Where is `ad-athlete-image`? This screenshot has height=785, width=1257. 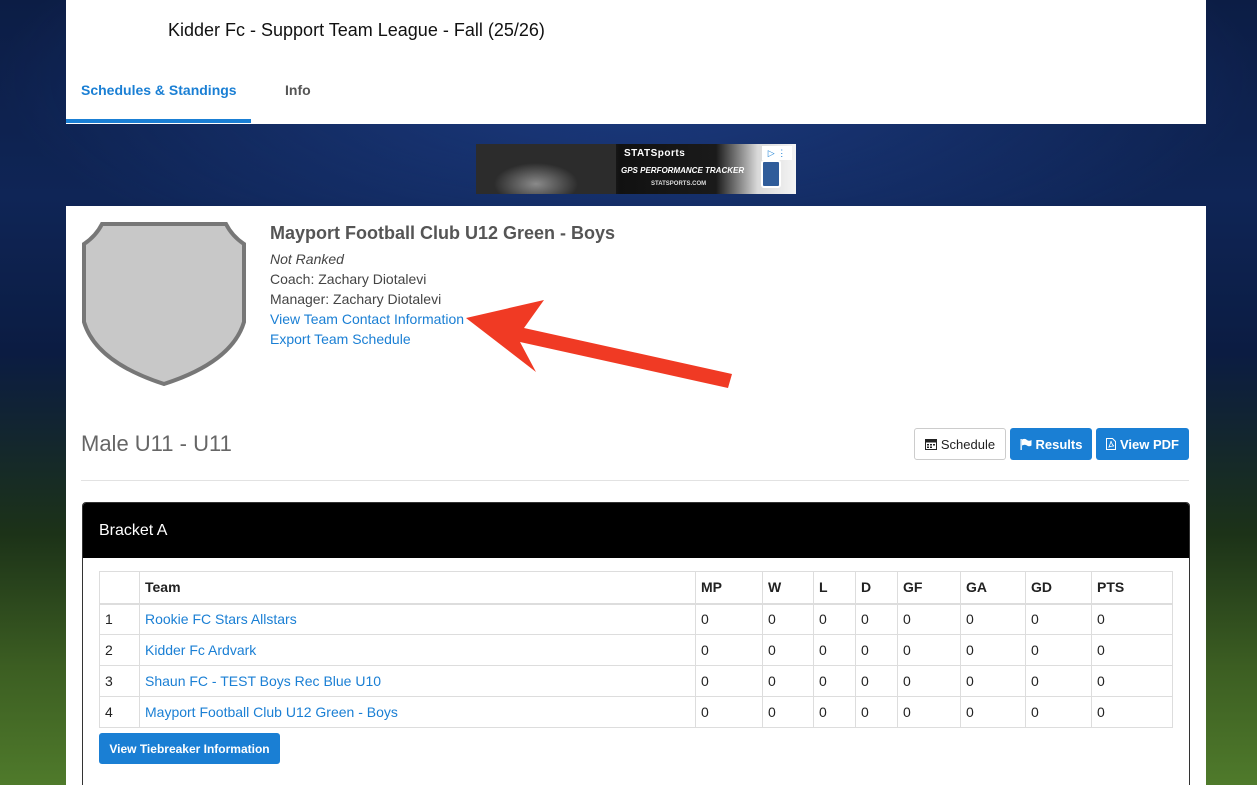 ad-athlete-image is located at coordinates (546, 169).